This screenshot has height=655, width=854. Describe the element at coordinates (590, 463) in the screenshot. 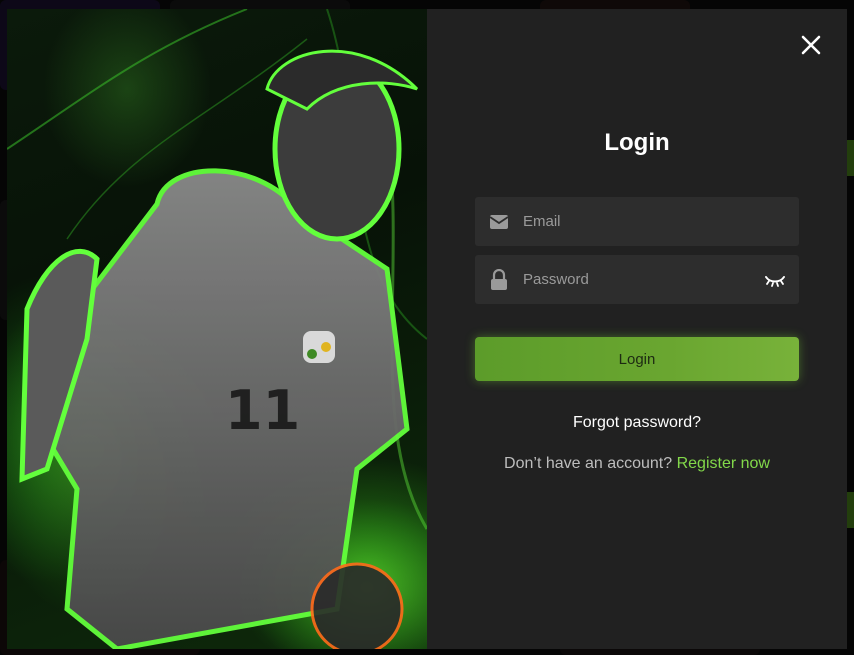

I see `no-account-text: Don’t have an account?` at that location.